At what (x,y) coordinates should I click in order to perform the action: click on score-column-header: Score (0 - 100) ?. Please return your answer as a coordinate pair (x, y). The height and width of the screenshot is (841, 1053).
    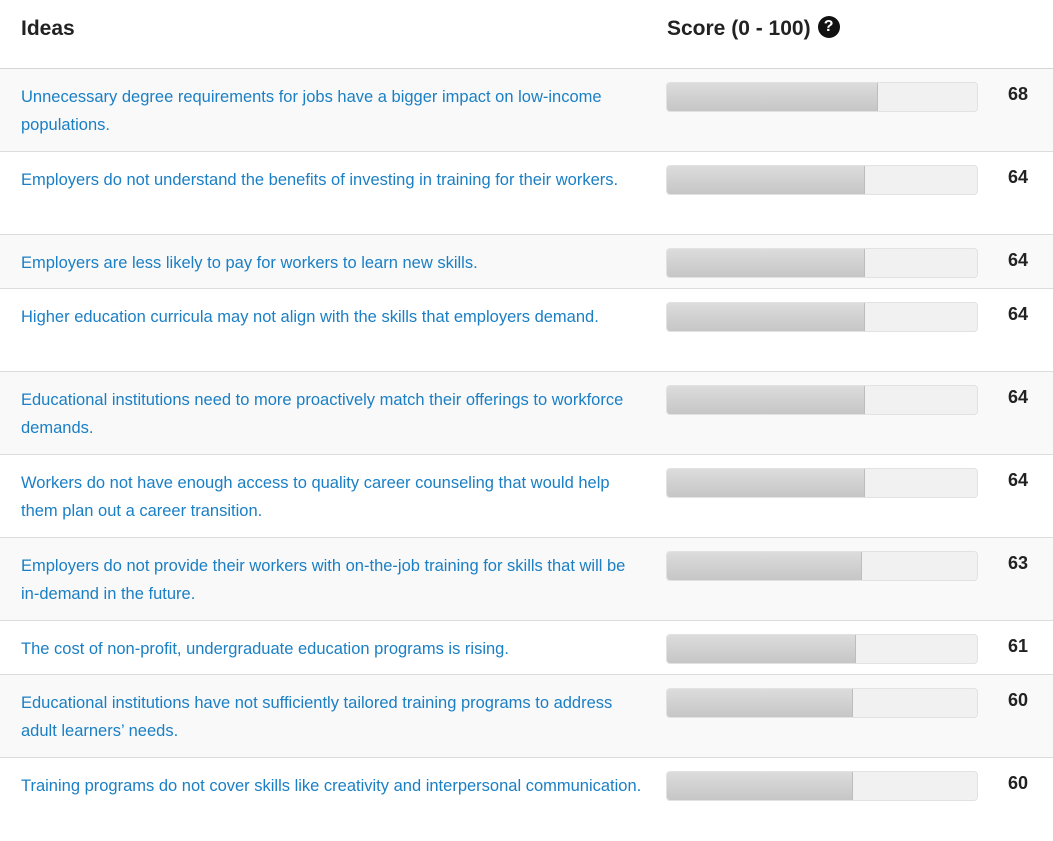
    Looking at the image, I should click on (753, 28).